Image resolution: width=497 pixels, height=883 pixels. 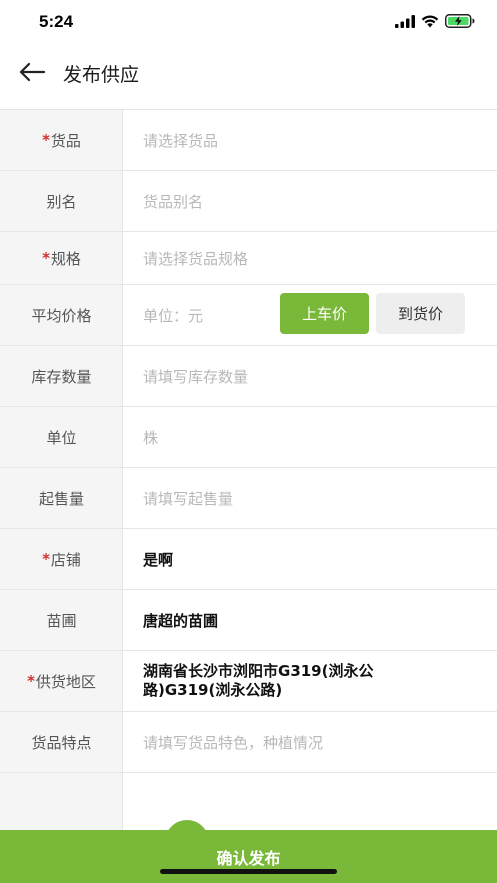 What do you see at coordinates (430, 20) in the screenshot?
I see `wifi-icon` at bounding box center [430, 20].